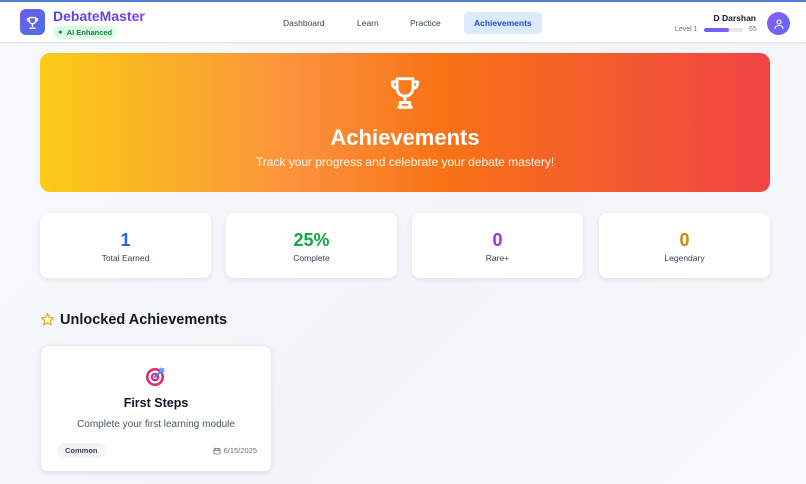 Image resolution: width=806 pixels, height=484 pixels. Describe the element at coordinates (425, 23) in the screenshot. I see `nav-practice: Practice` at that location.